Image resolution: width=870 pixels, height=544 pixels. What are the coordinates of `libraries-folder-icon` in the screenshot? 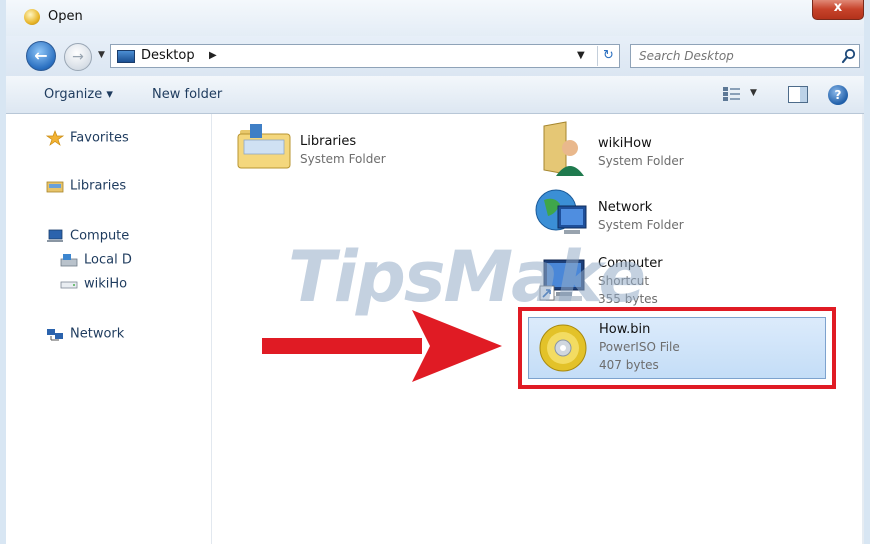 It's located at (264, 146).